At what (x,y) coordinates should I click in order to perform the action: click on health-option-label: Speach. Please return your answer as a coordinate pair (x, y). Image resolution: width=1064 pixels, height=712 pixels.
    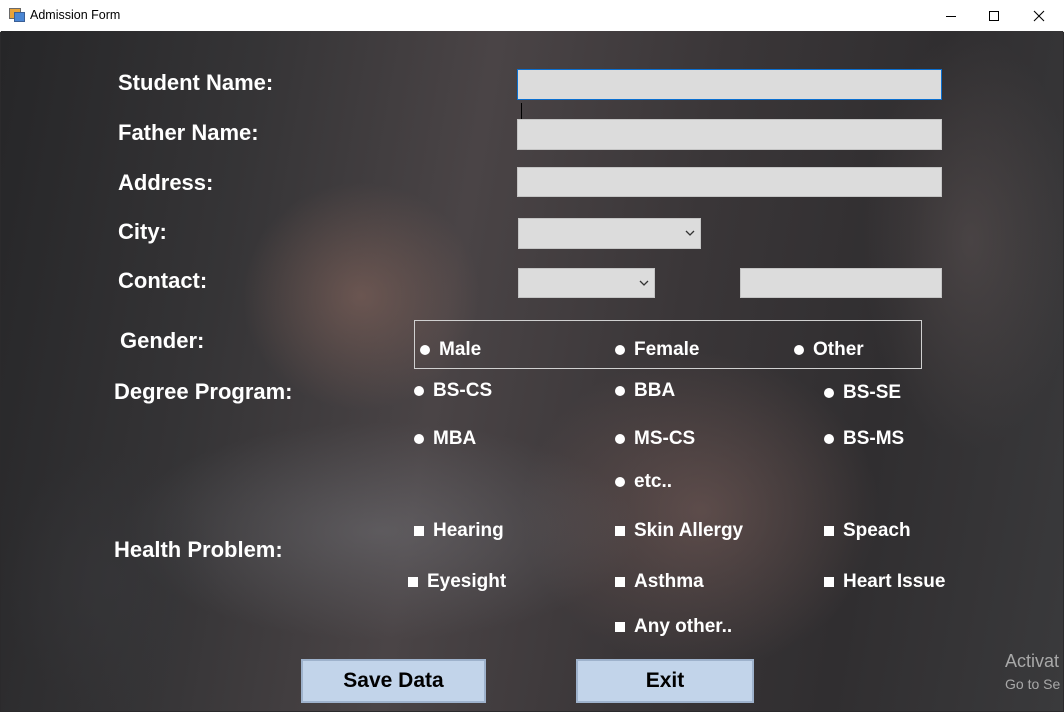
    Looking at the image, I should click on (877, 530).